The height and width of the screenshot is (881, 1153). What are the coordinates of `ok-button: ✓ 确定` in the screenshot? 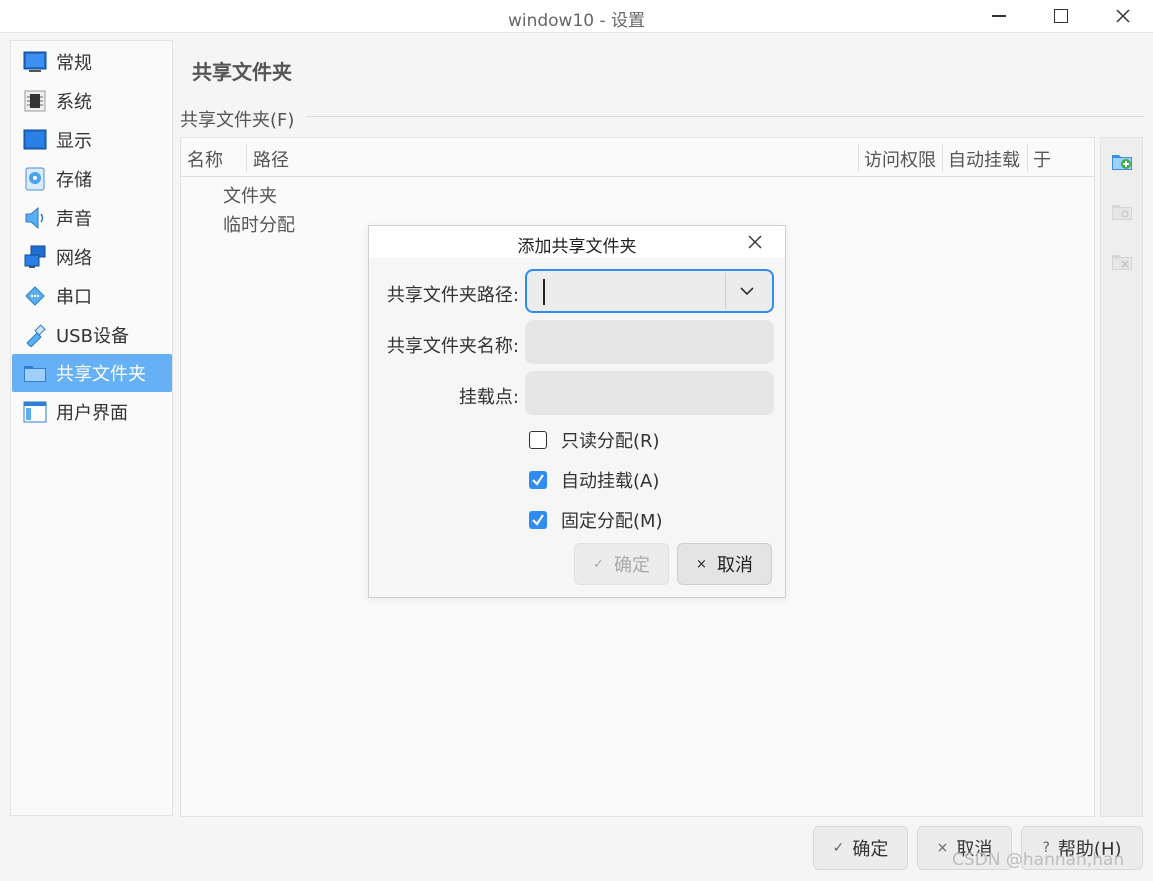 It's located at (860, 848).